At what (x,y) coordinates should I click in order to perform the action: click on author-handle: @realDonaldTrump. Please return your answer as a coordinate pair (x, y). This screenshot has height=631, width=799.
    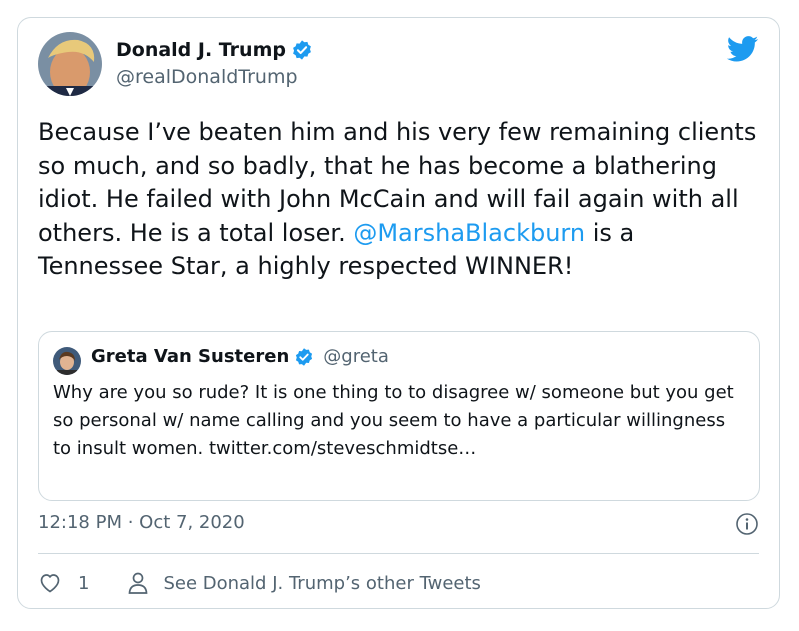
    Looking at the image, I should click on (207, 77).